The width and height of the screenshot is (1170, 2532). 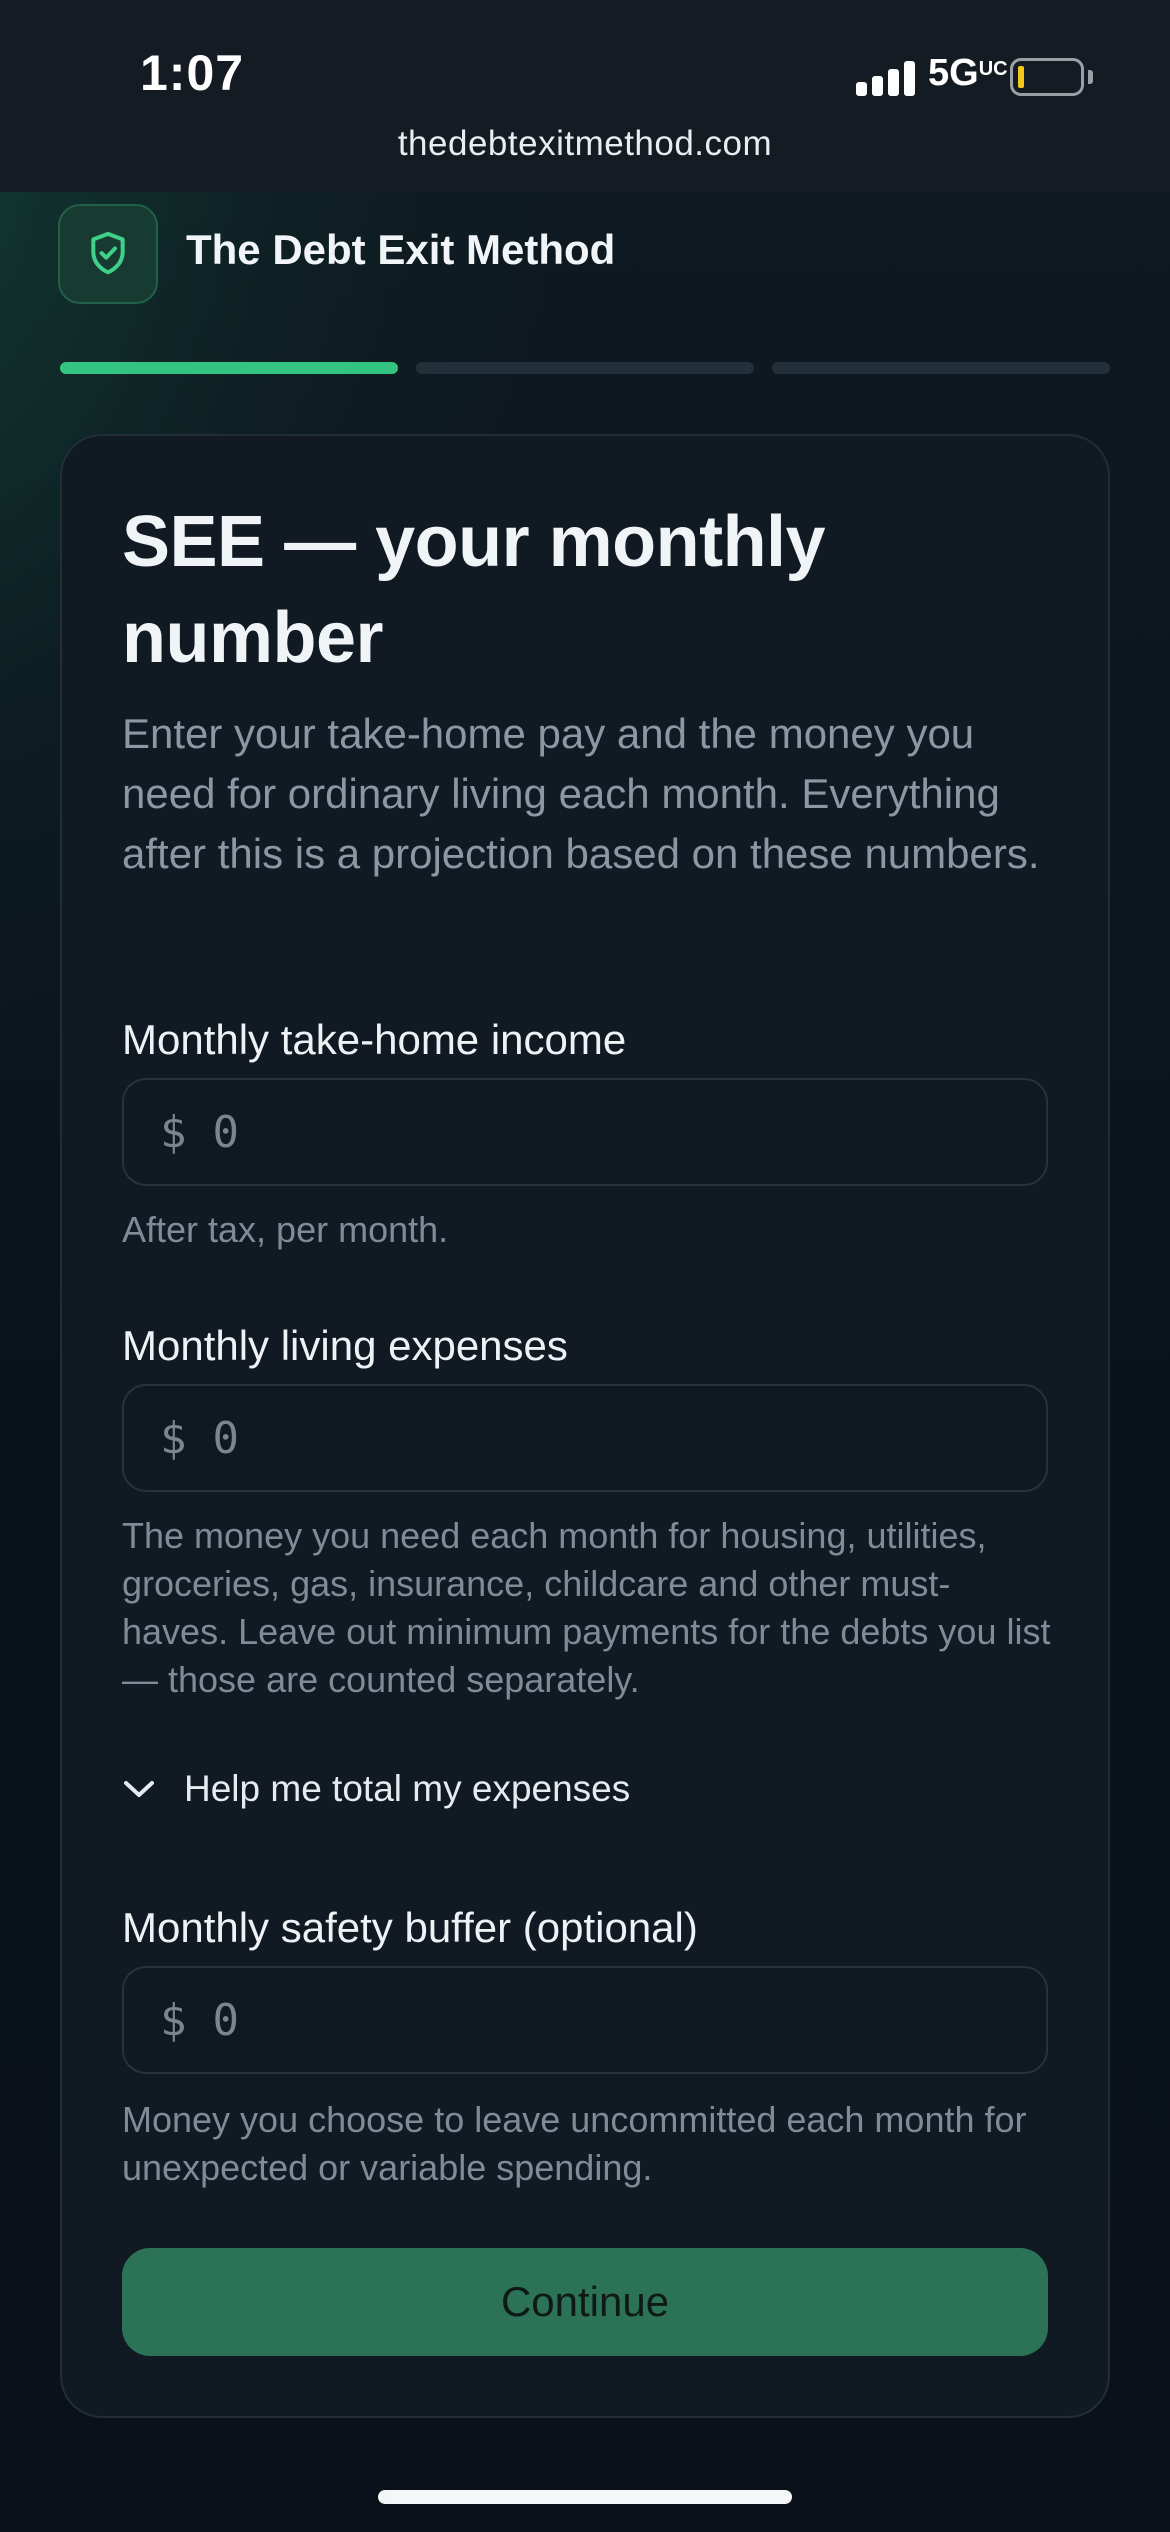 I want to click on income-label: Monthly take-home income, so click(x=374, y=1039).